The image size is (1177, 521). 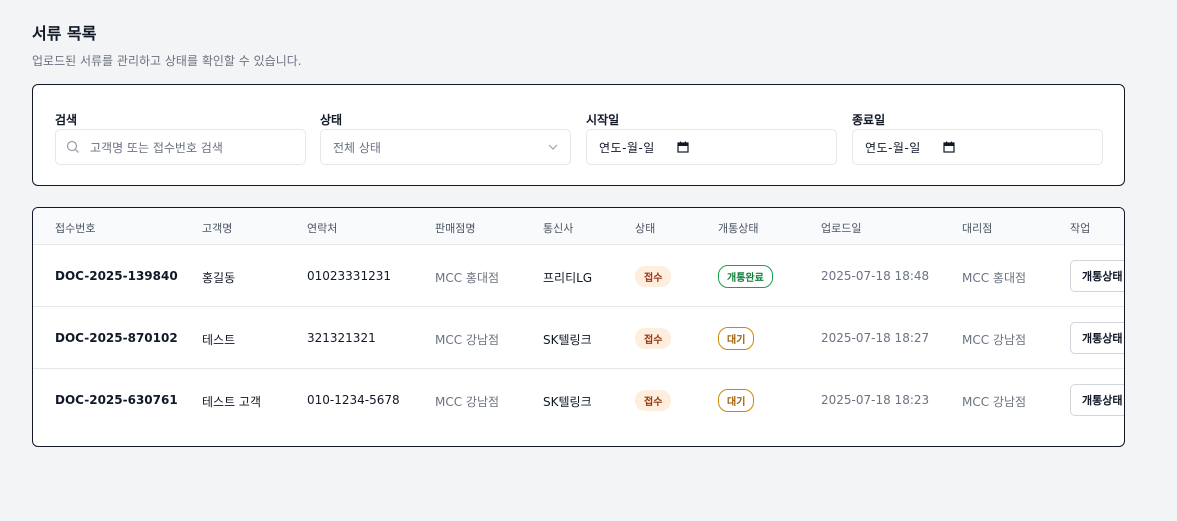 I want to click on doc-no-cell: DOC-2025-630761, so click(x=116, y=400).